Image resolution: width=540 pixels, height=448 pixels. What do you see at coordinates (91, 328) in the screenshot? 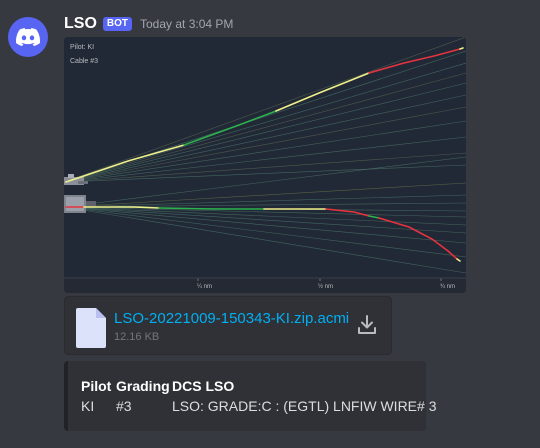
I see `document-icon` at bounding box center [91, 328].